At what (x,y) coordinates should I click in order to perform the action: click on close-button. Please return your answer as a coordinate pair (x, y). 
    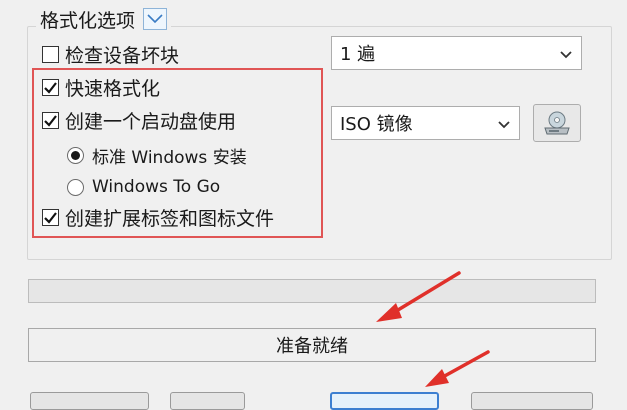
    Looking at the image, I should click on (532, 401).